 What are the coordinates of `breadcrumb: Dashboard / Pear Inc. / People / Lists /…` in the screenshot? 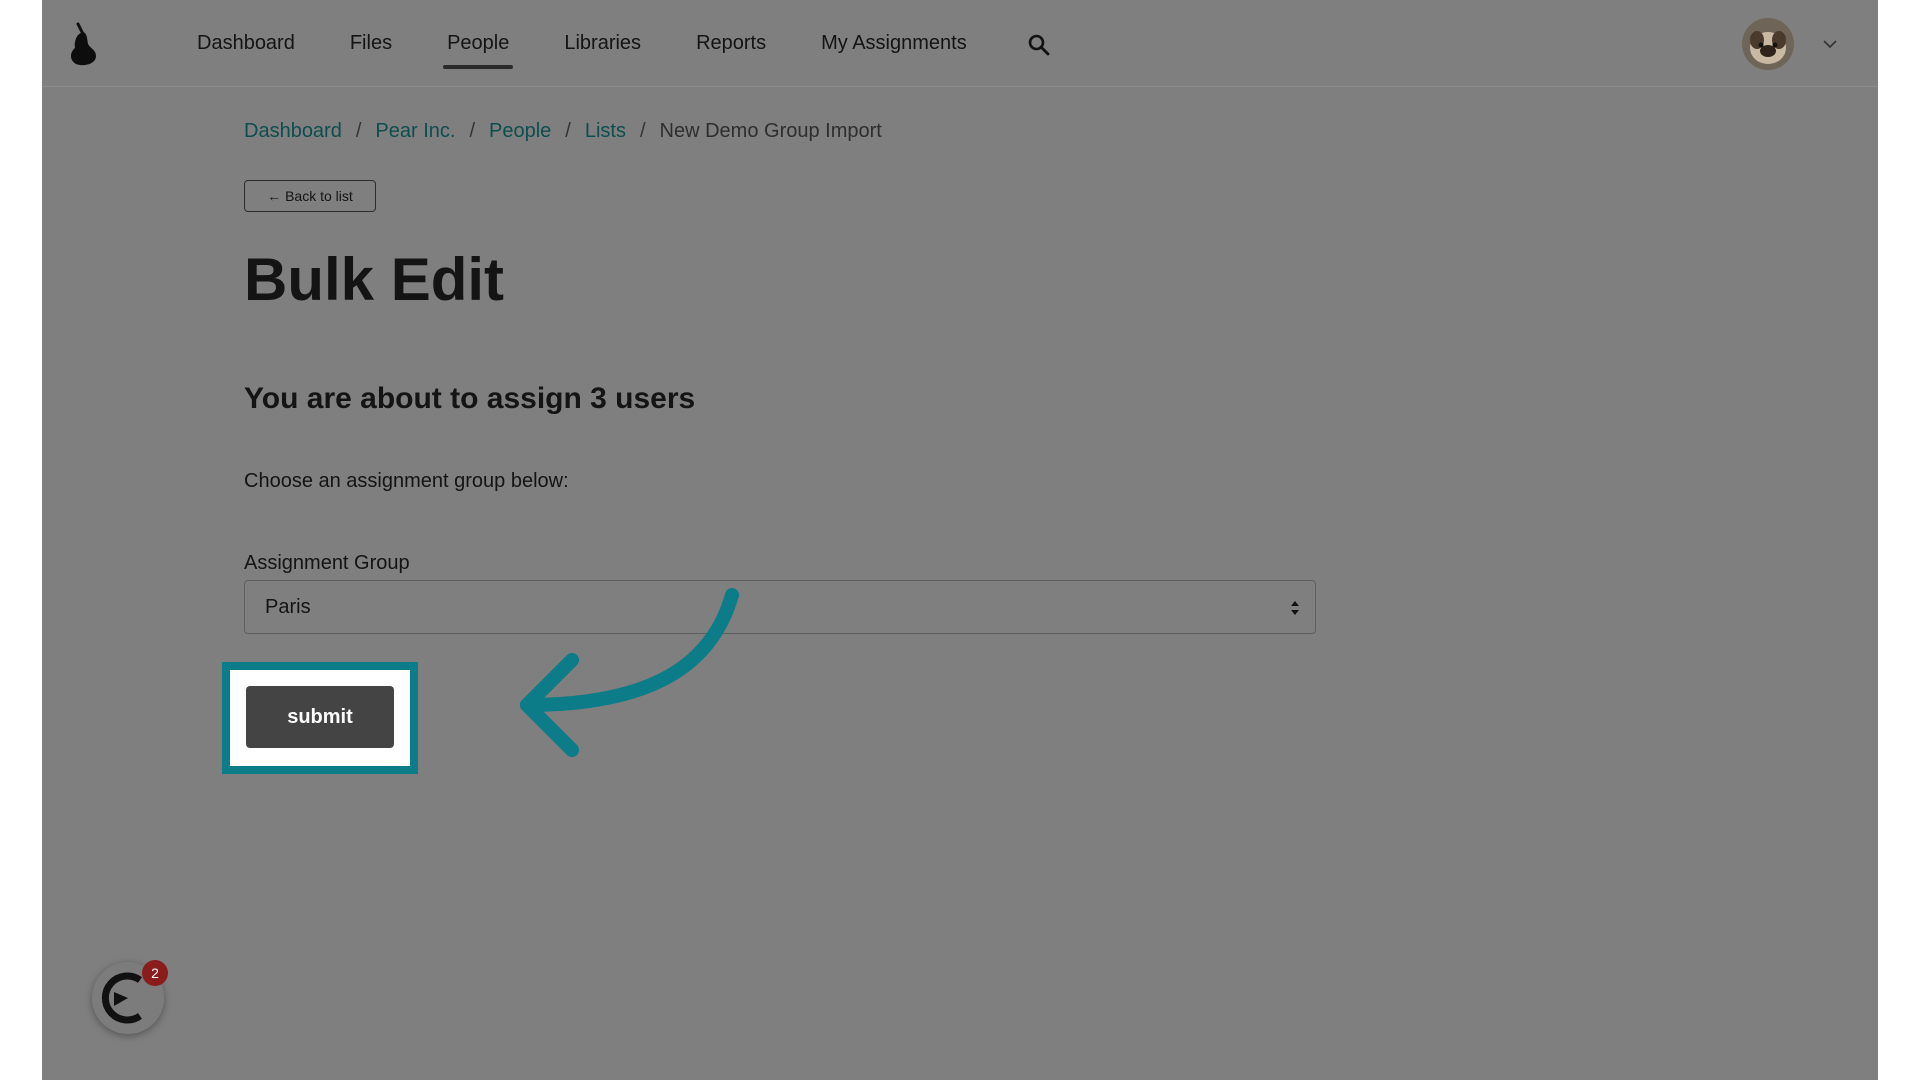 It's located at (563, 131).